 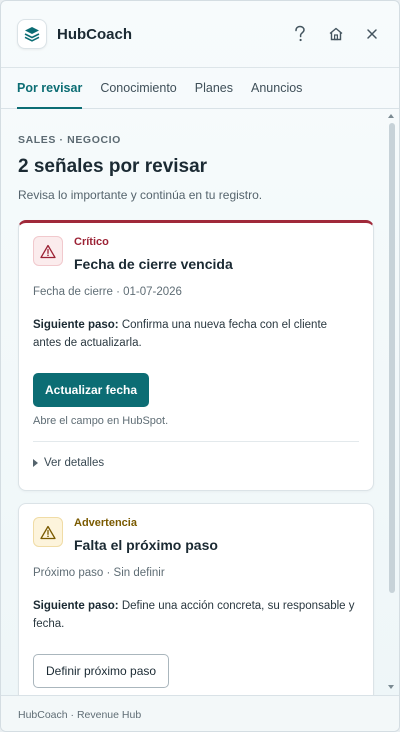 I want to click on define-next-step-button: Definir próximo paso, so click(x=101, y=671).